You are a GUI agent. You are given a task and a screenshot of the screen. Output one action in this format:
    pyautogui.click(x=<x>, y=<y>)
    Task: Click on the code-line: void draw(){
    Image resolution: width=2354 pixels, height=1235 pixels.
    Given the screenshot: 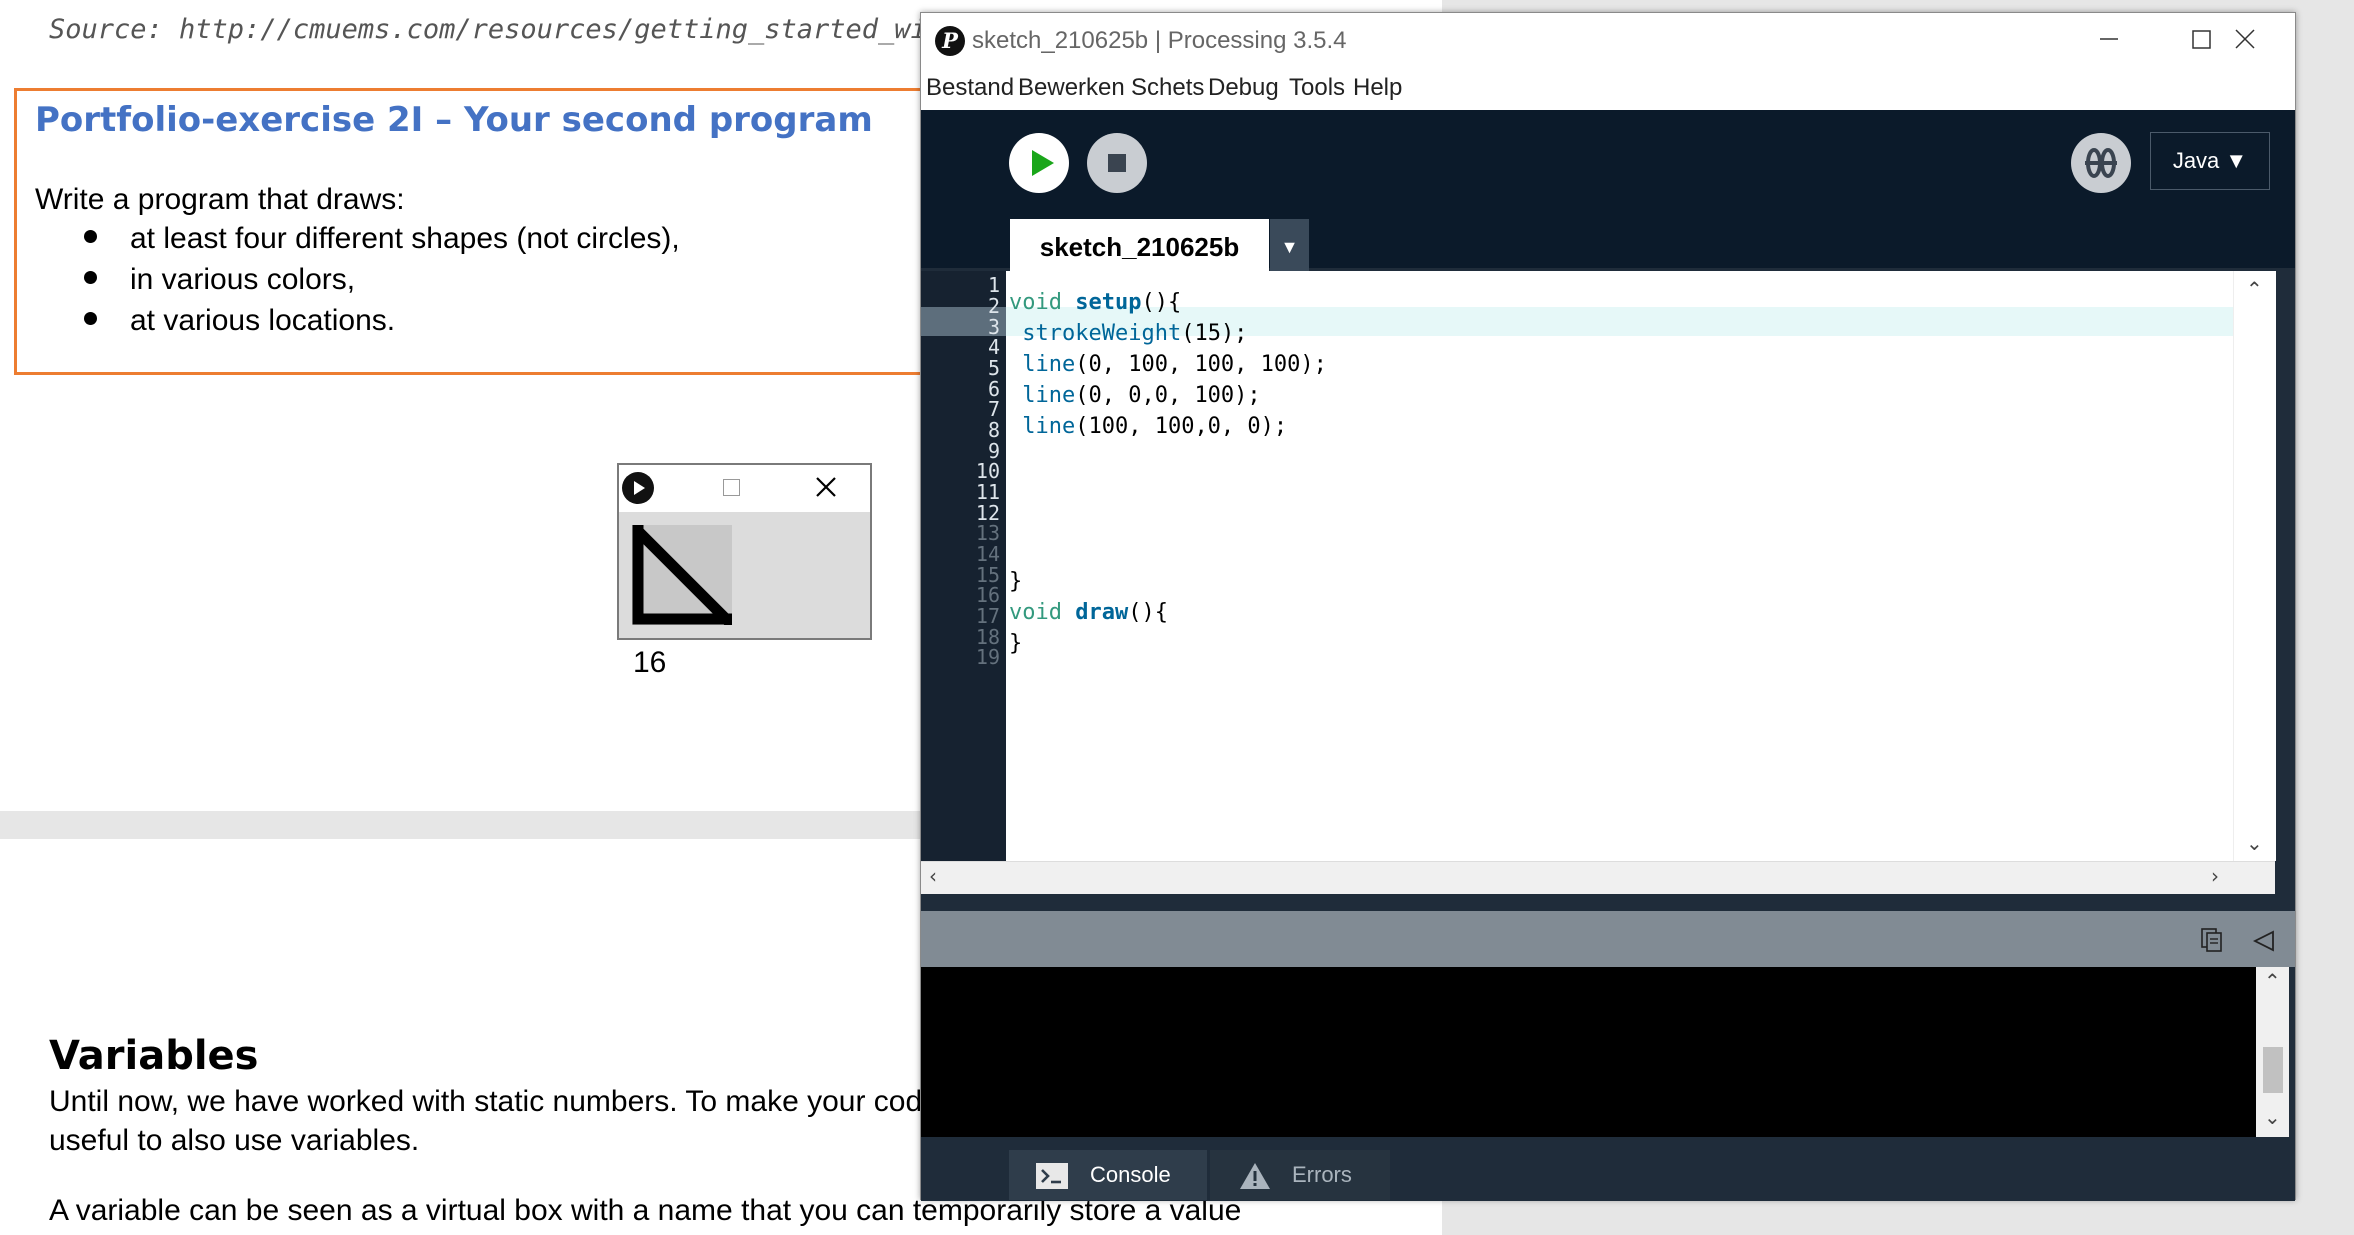 What is the action you would take?
    pyautogui.click(x=1088, y=612)
    